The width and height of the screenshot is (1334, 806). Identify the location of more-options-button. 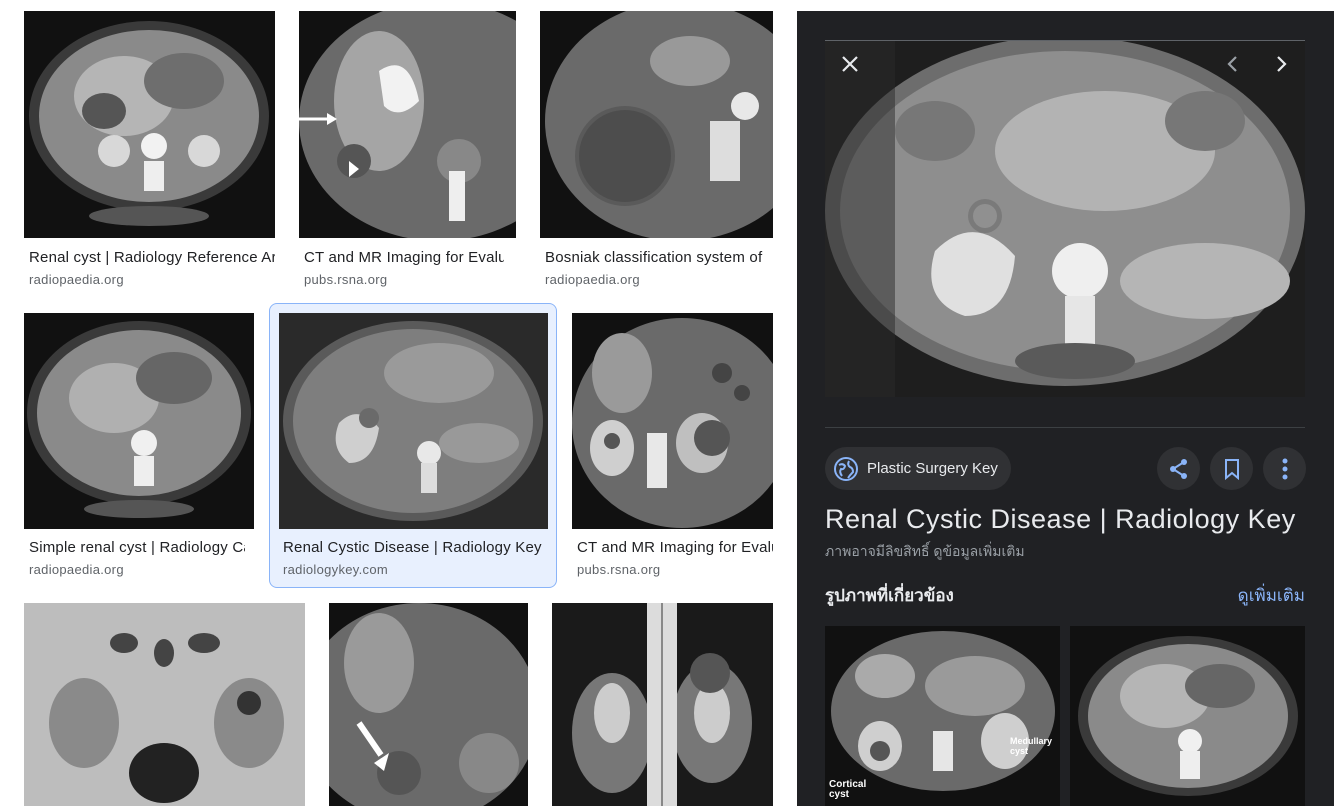
(1284, 468).